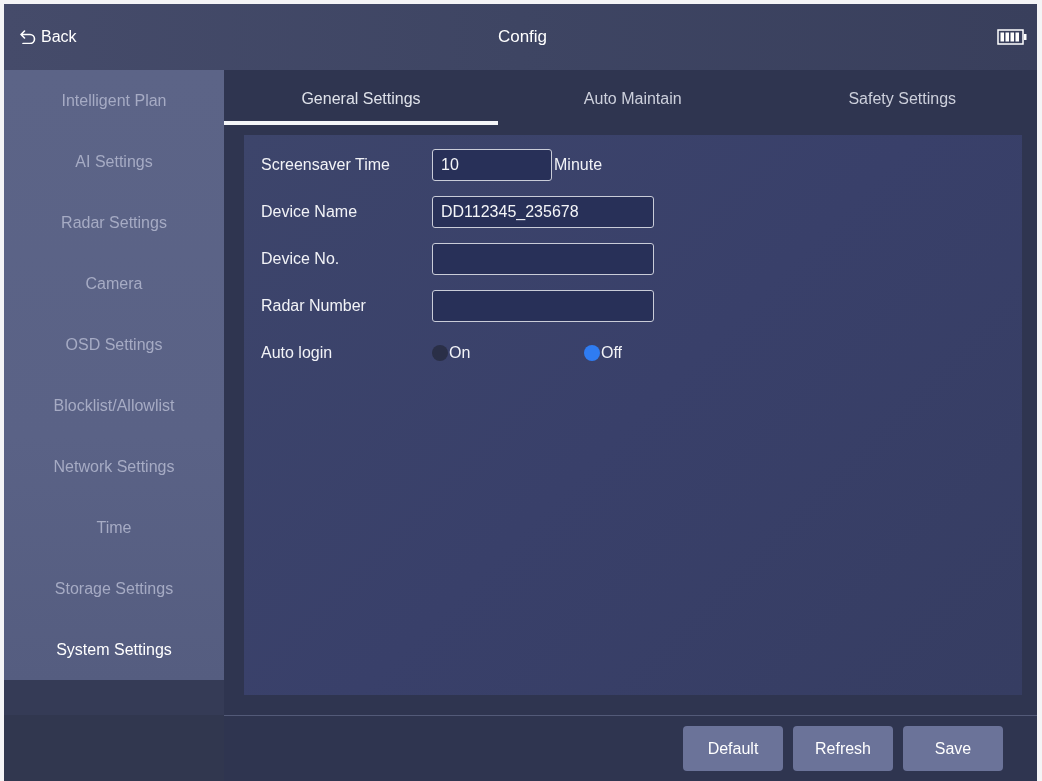  I want to click on field-label: Device No., so click(301, 259).